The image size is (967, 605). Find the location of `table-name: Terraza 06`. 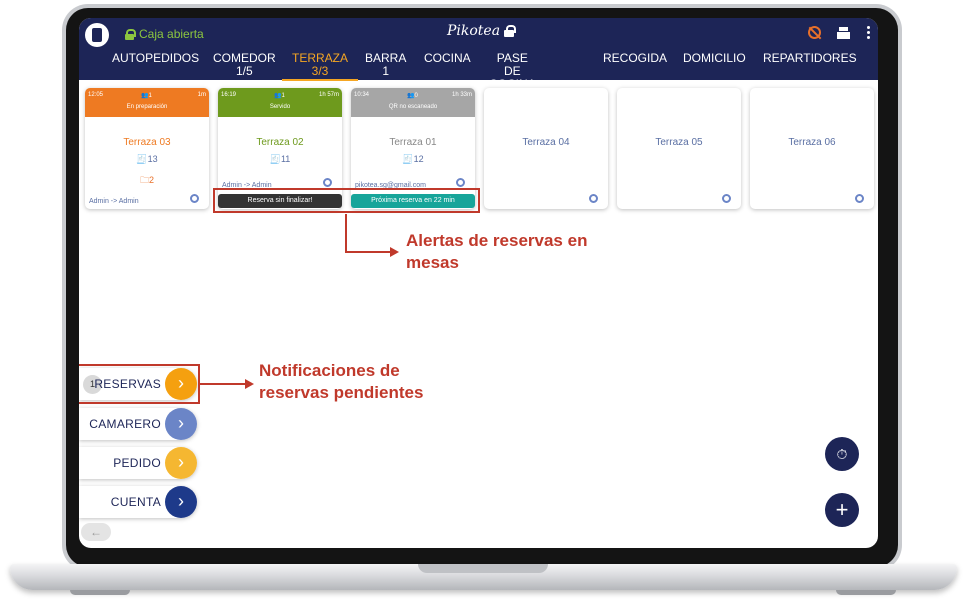

table-name: Terraza 06 is located at coordinates (812, 142).